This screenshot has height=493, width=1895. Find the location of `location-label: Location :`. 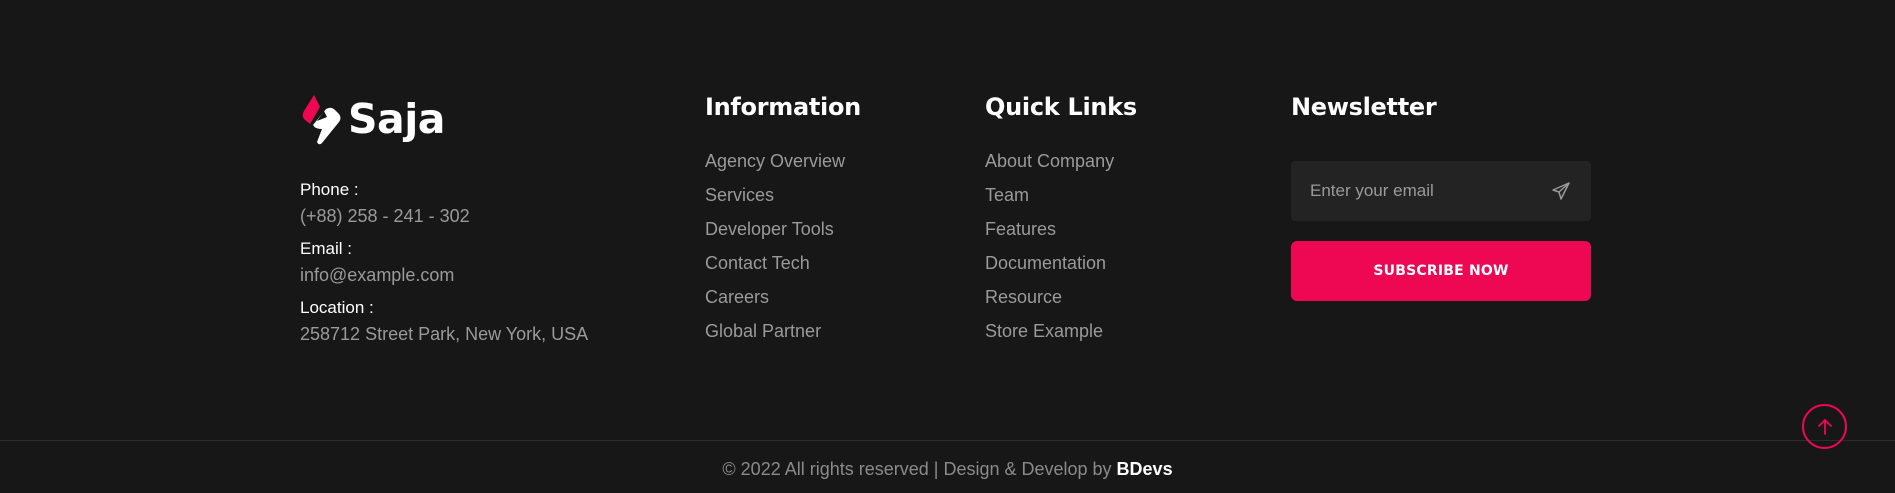

location-label: Location : is located at coordinates (337, 307).